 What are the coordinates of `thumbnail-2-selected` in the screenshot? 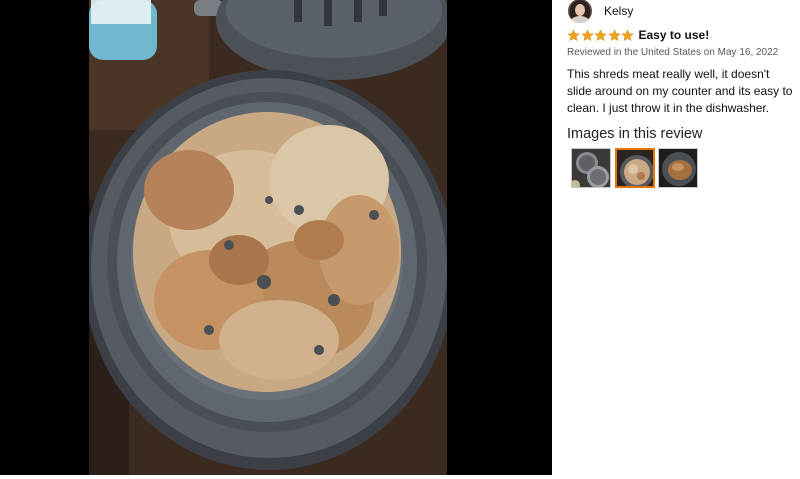 It's located at (634, 168).